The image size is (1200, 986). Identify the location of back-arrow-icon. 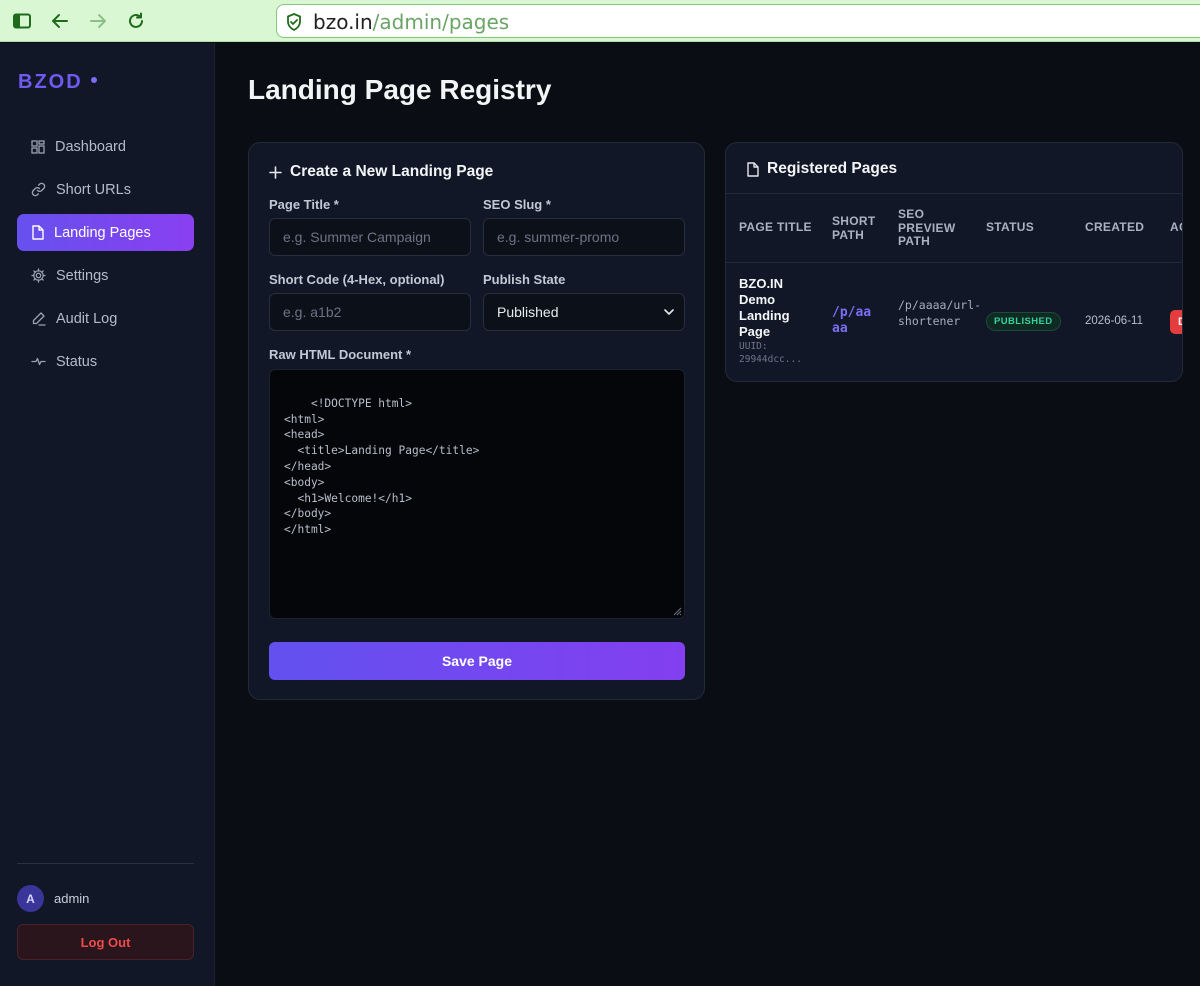
(60, 21).